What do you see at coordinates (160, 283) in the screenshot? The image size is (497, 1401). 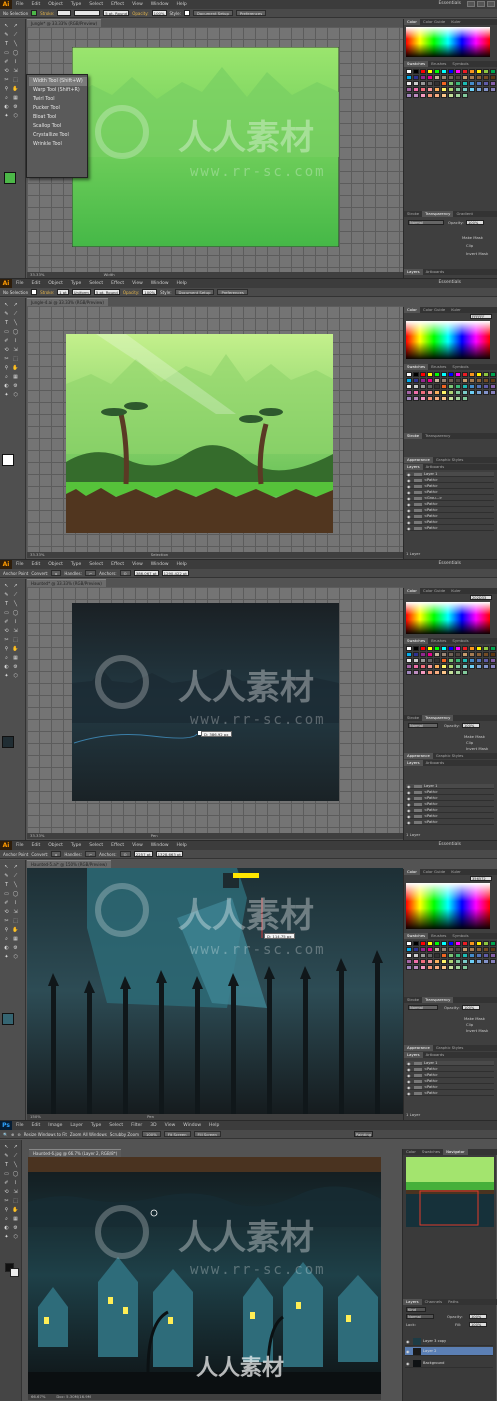 I see `menu-window: Window` at bounding box center [160, 283].